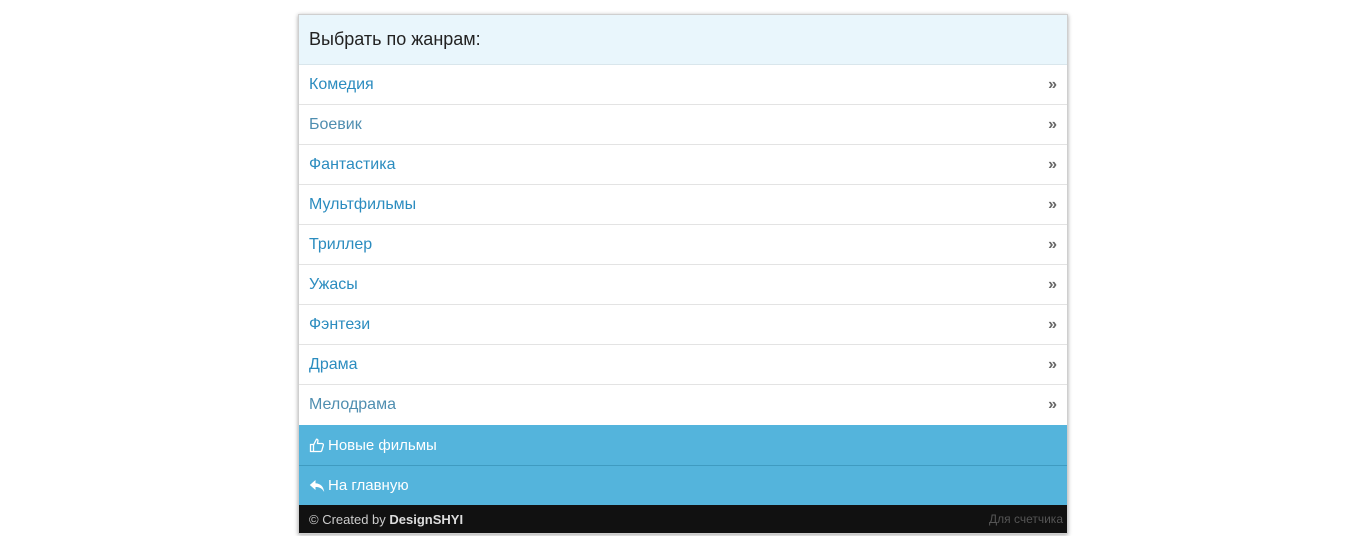  What do you see at coordinates (349, 519) in the screenshot?
I see `copyright-prefix: © Created by` at bounding box center [349, 519].